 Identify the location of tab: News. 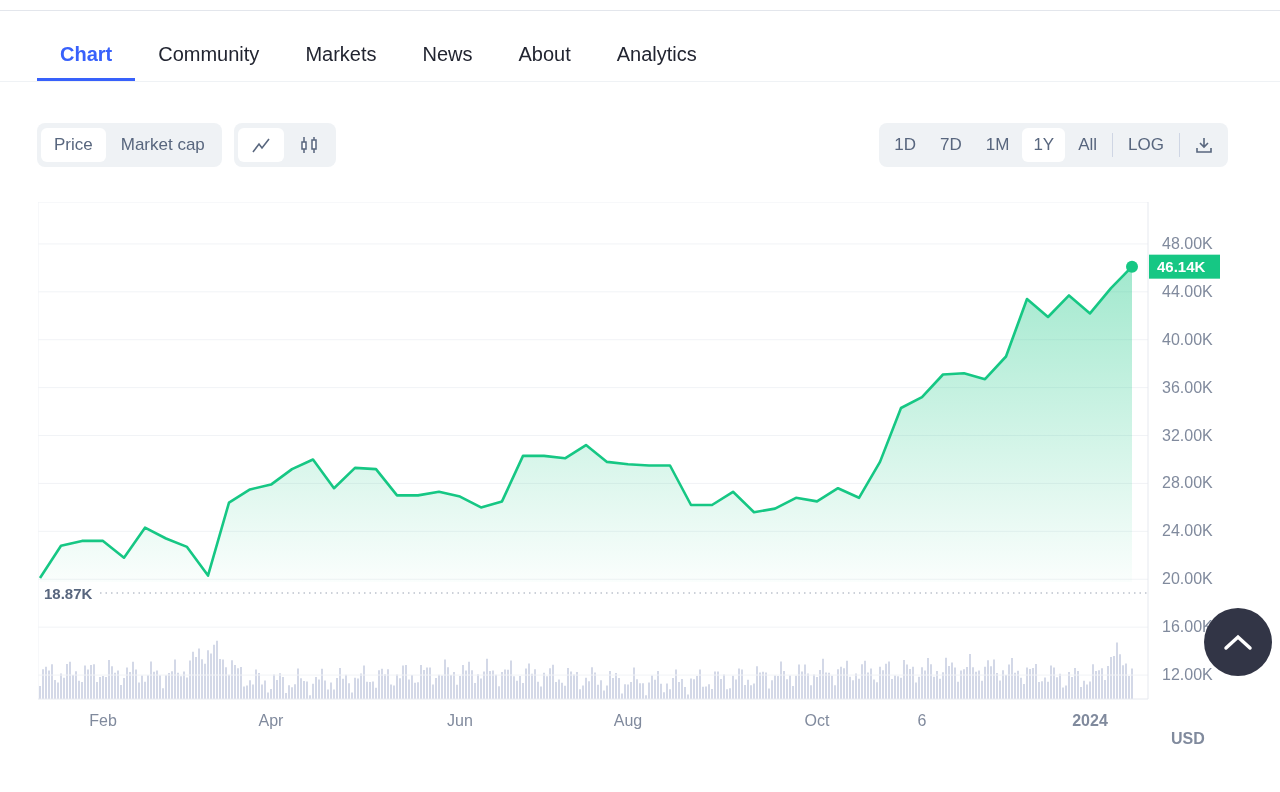
(447, 59).